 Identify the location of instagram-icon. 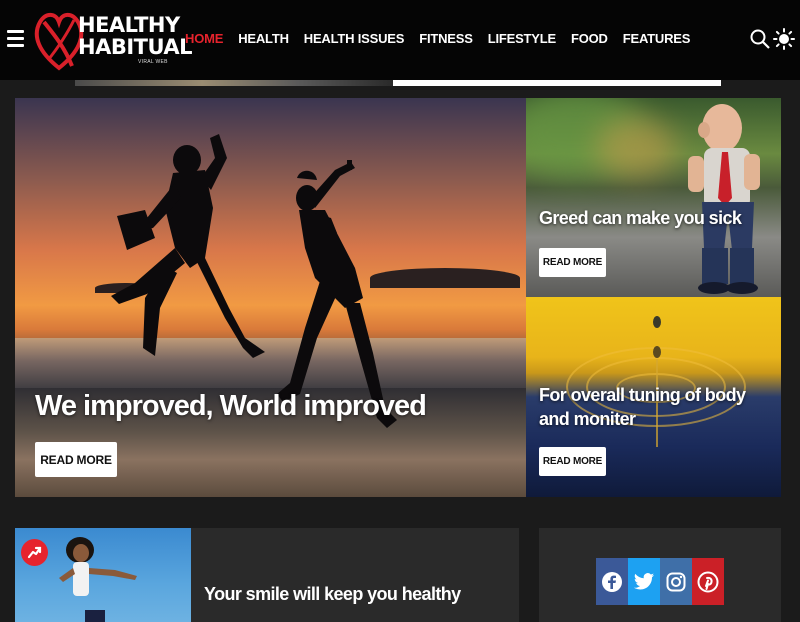
(676, 581).